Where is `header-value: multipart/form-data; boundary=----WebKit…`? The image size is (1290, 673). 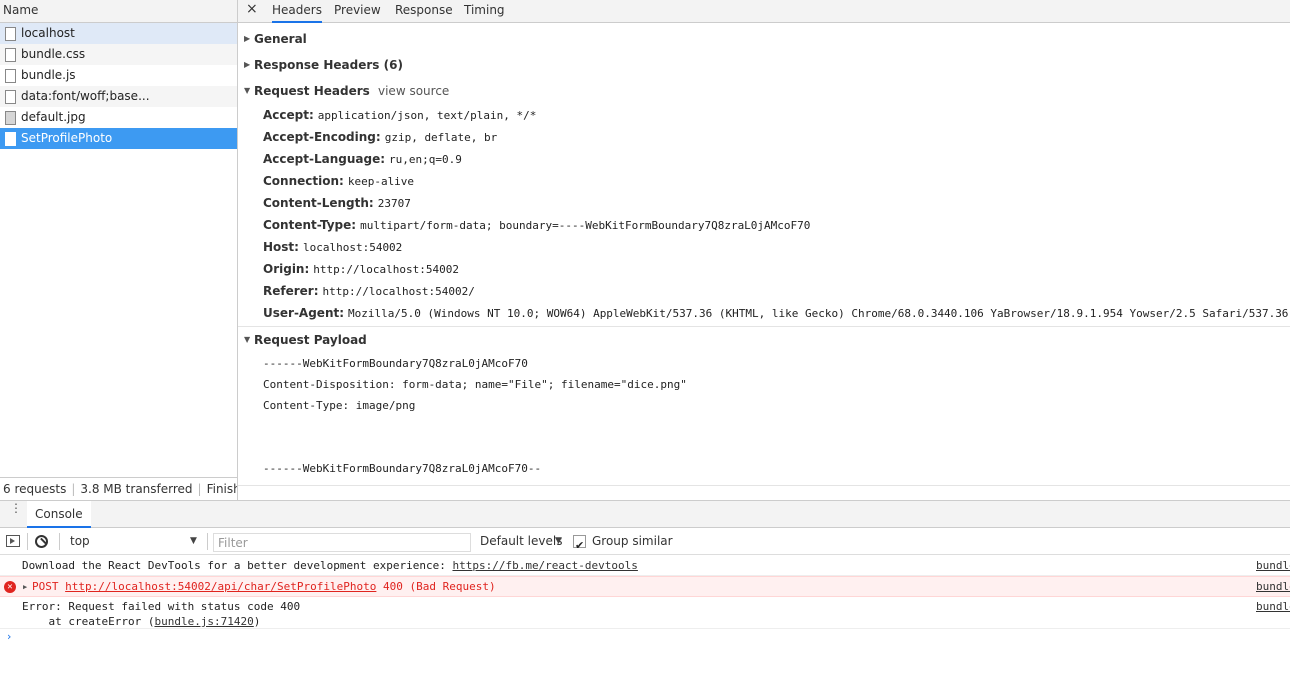
header-value: multipart/form-data; boundary=----WebKit… is located at coordinates (585, 225).